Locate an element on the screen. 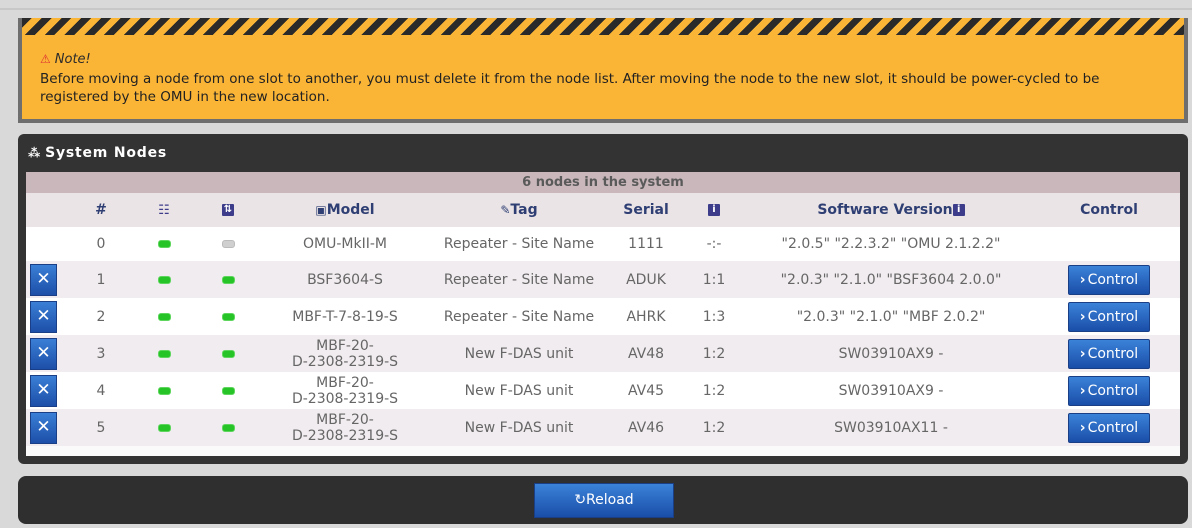 Image resolution: width=1192 pixels, height=528 pixels. header-model: ▣Model is located at coordinates (345, 210).